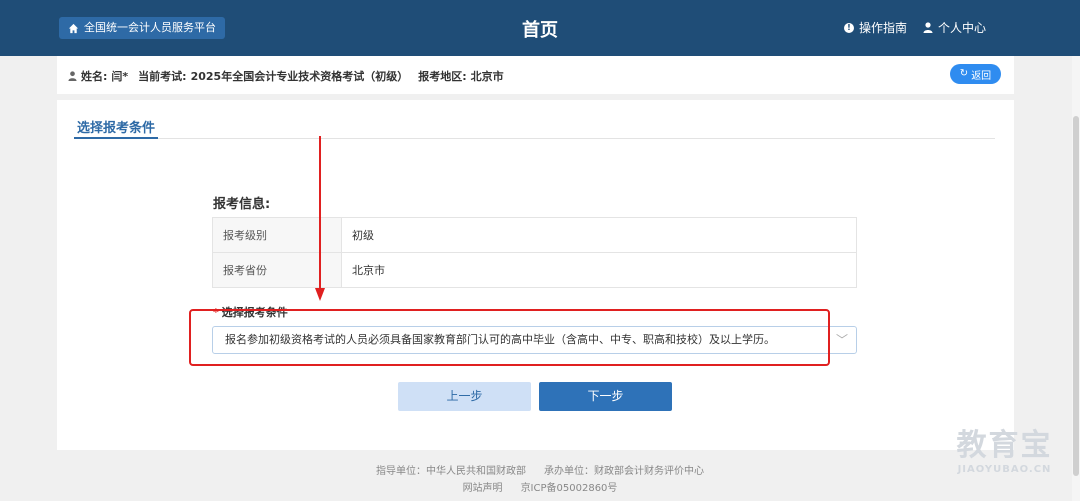 Image resolution: width=1080 pixels, height=501 pixels. I want to click on table-row: 报考级别 初级, so click(534, 235).